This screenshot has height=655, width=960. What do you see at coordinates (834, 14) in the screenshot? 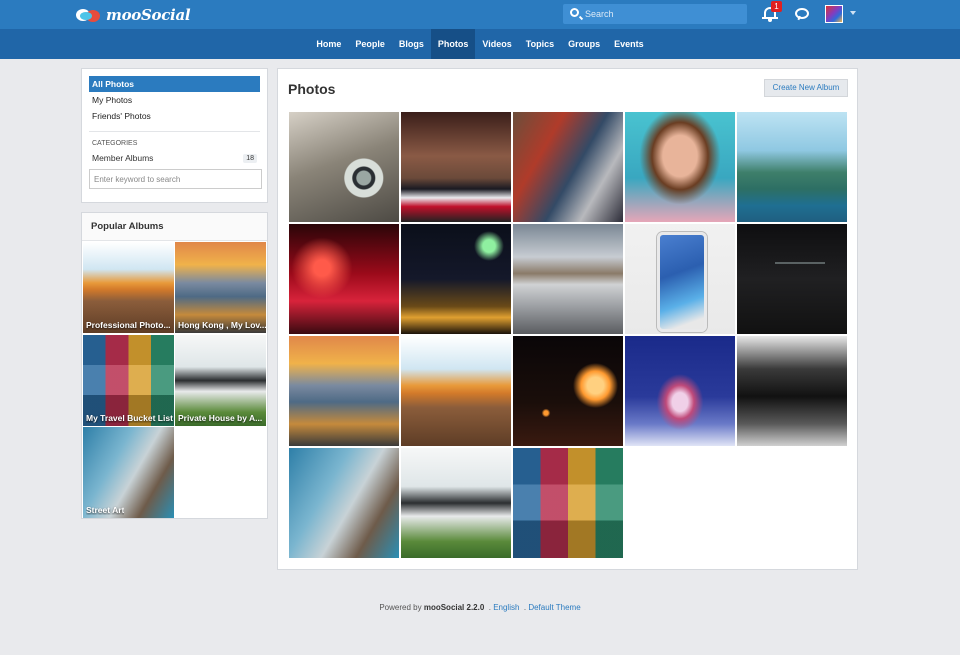
I see `user-avatar` at bounding box center [834, 14].